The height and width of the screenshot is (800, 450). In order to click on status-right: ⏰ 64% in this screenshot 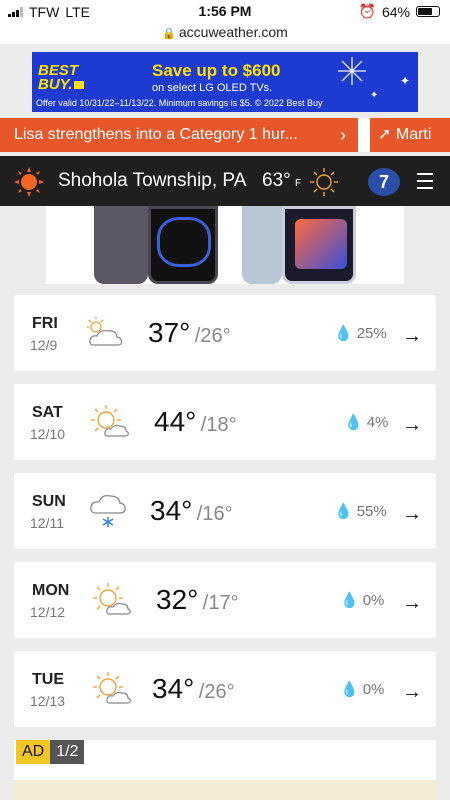, I will do `click(399, 11)`.